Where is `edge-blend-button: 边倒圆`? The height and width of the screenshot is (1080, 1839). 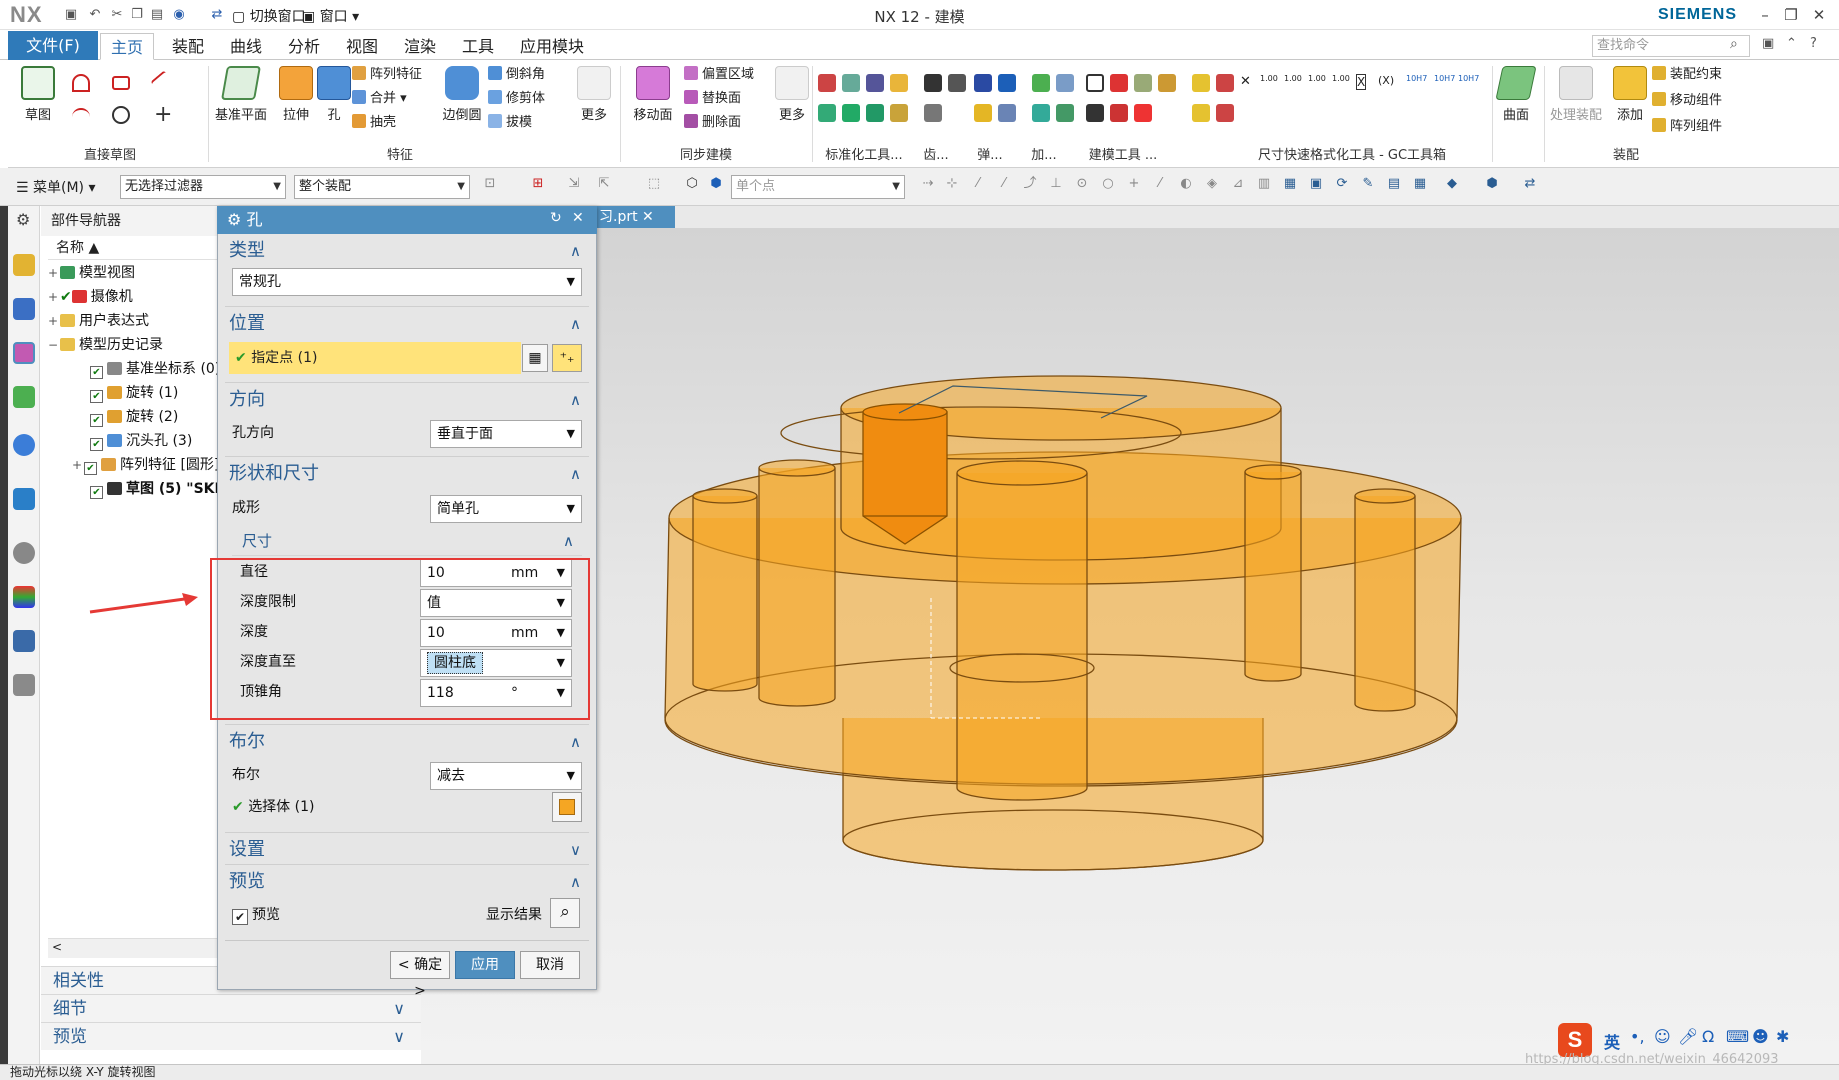 edge-blend-button: 边倒圆 is located at coordinates (462, 94).